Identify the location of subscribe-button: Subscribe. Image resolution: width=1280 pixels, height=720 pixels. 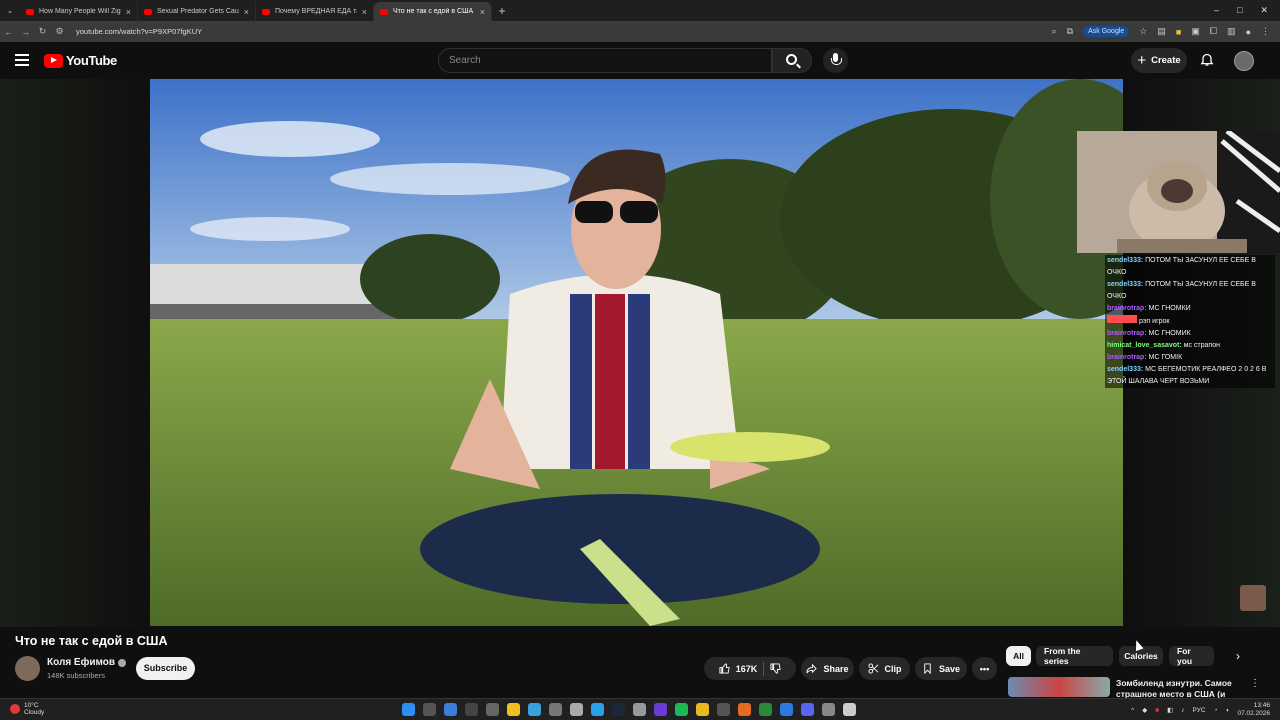
(165, 668).